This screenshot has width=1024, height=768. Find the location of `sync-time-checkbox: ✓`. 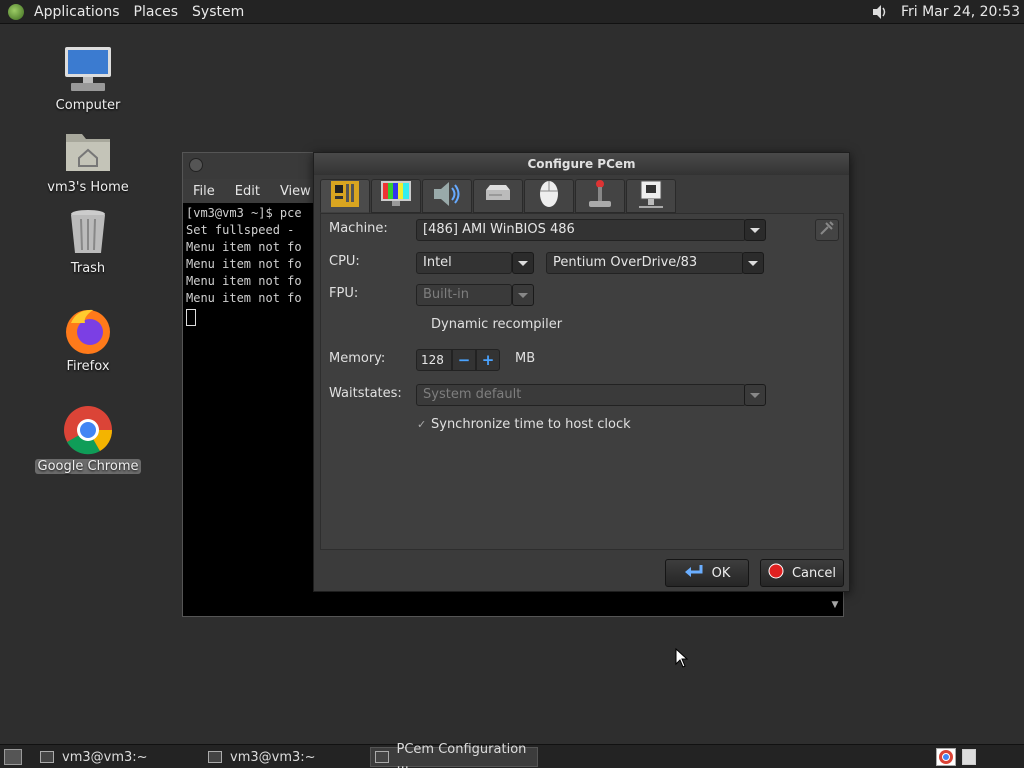

sync-time-checkbox: ✓ is located at coordinates (423, 425).